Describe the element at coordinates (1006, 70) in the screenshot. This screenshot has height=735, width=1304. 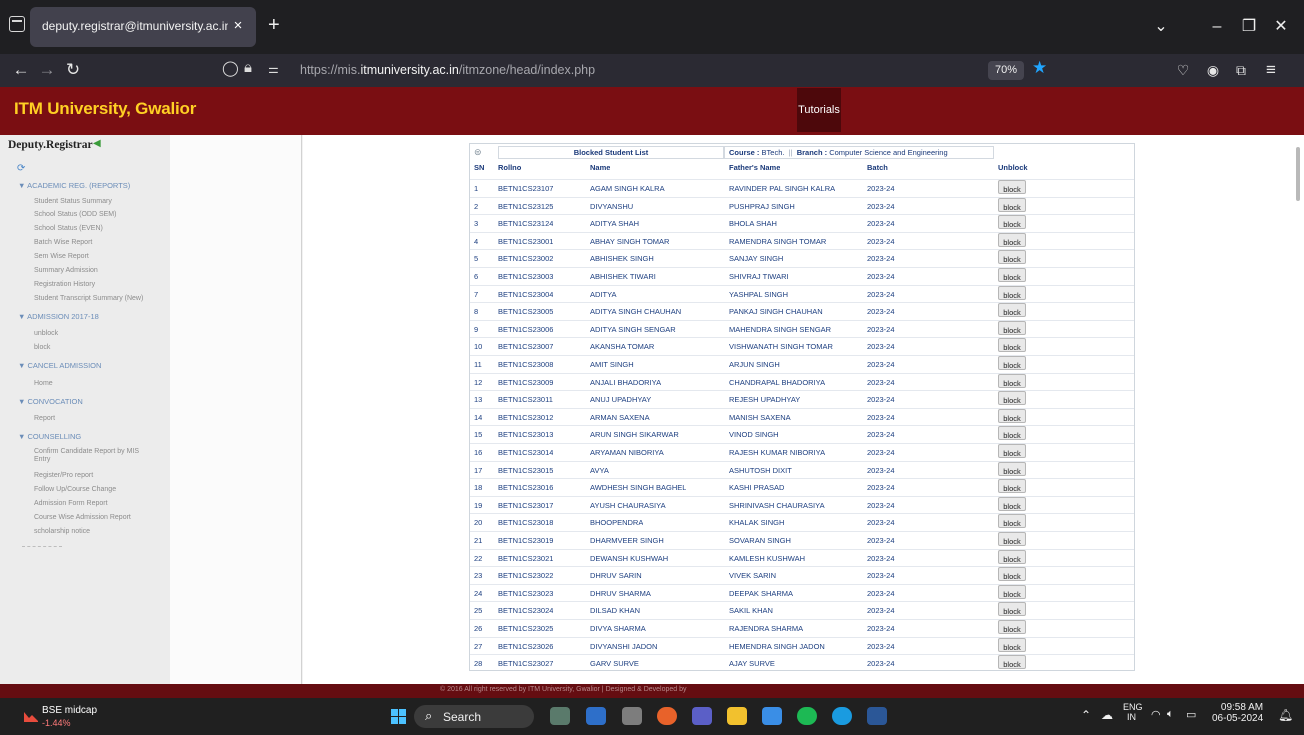
I see `zoom-level: 70%` at that location.